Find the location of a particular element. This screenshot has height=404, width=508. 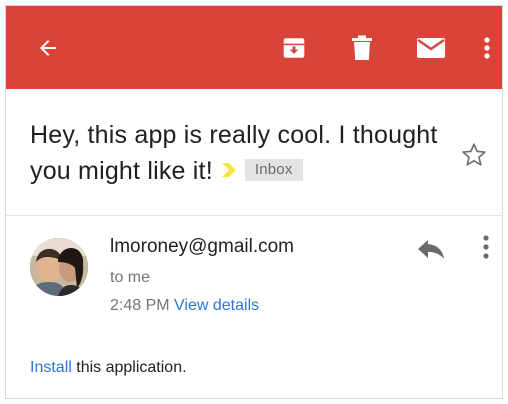

star-icon is located at coordinates (474, 157).